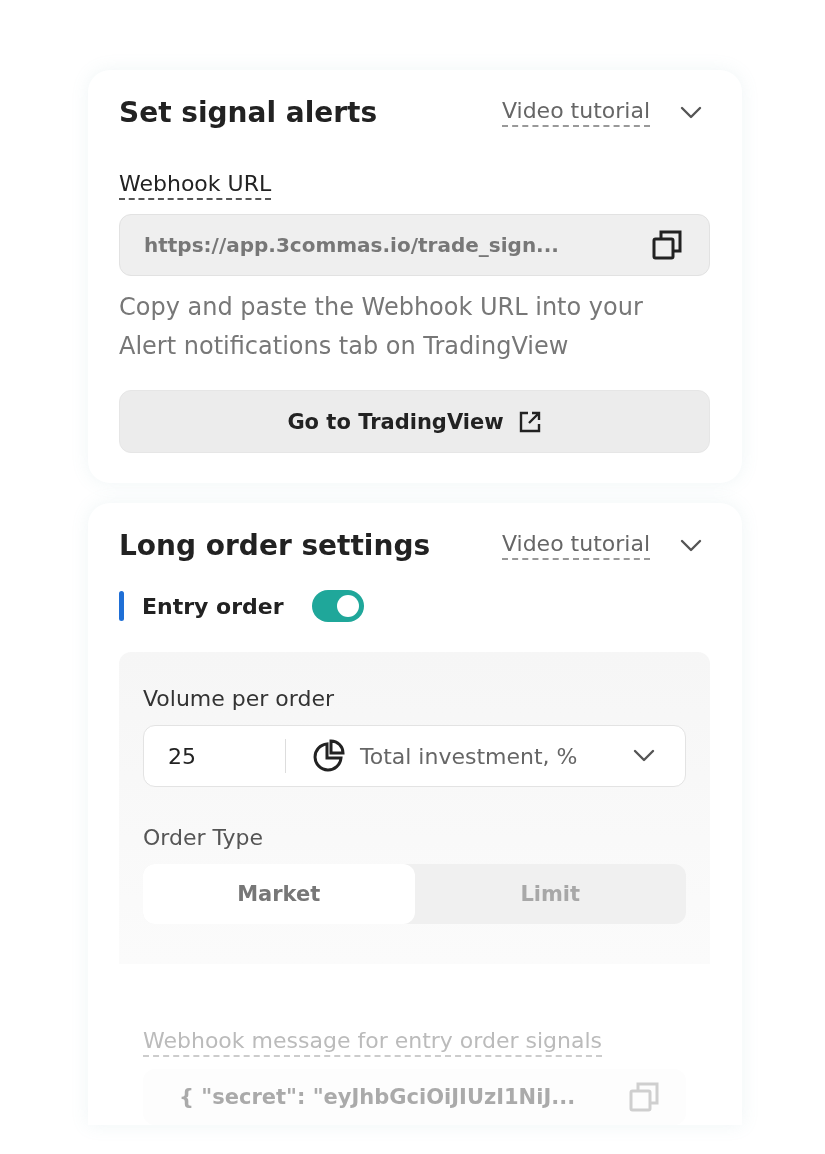 This screenshot has height=1154, width=825. I want to click on entry-order-toggle, so click(337, 606).